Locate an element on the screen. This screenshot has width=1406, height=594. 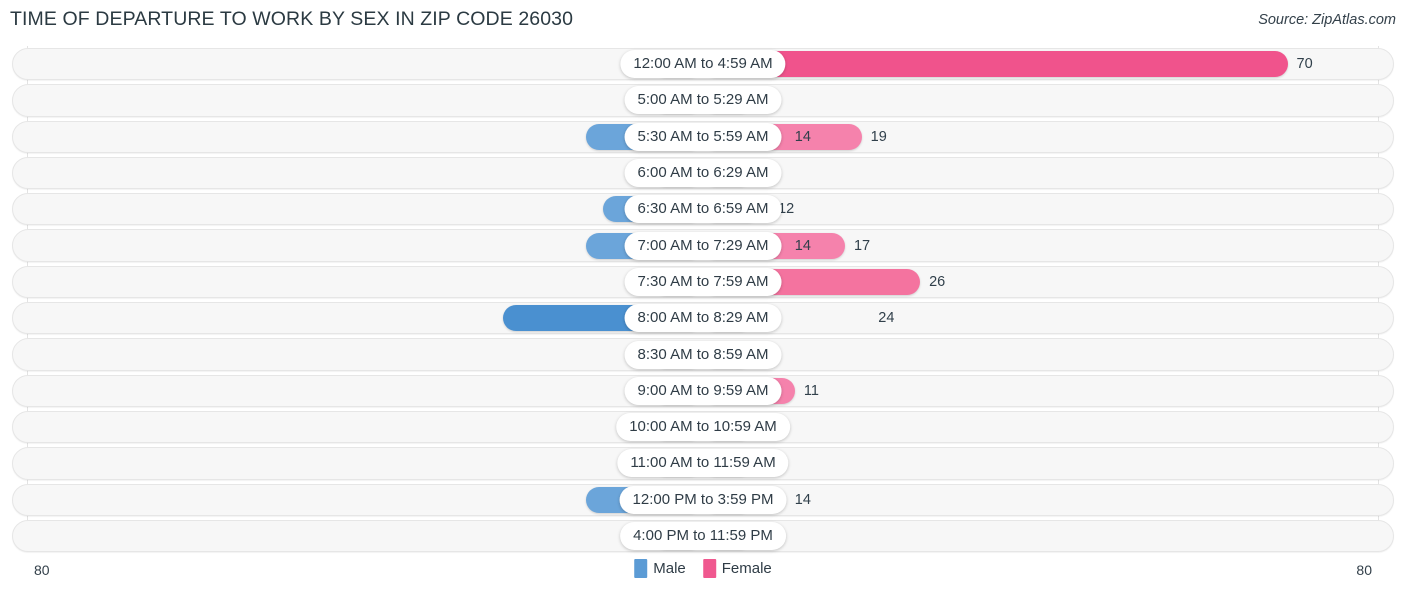
category-label: 8:30 AM to 8:59 AM is located at coordinates (703, 354).